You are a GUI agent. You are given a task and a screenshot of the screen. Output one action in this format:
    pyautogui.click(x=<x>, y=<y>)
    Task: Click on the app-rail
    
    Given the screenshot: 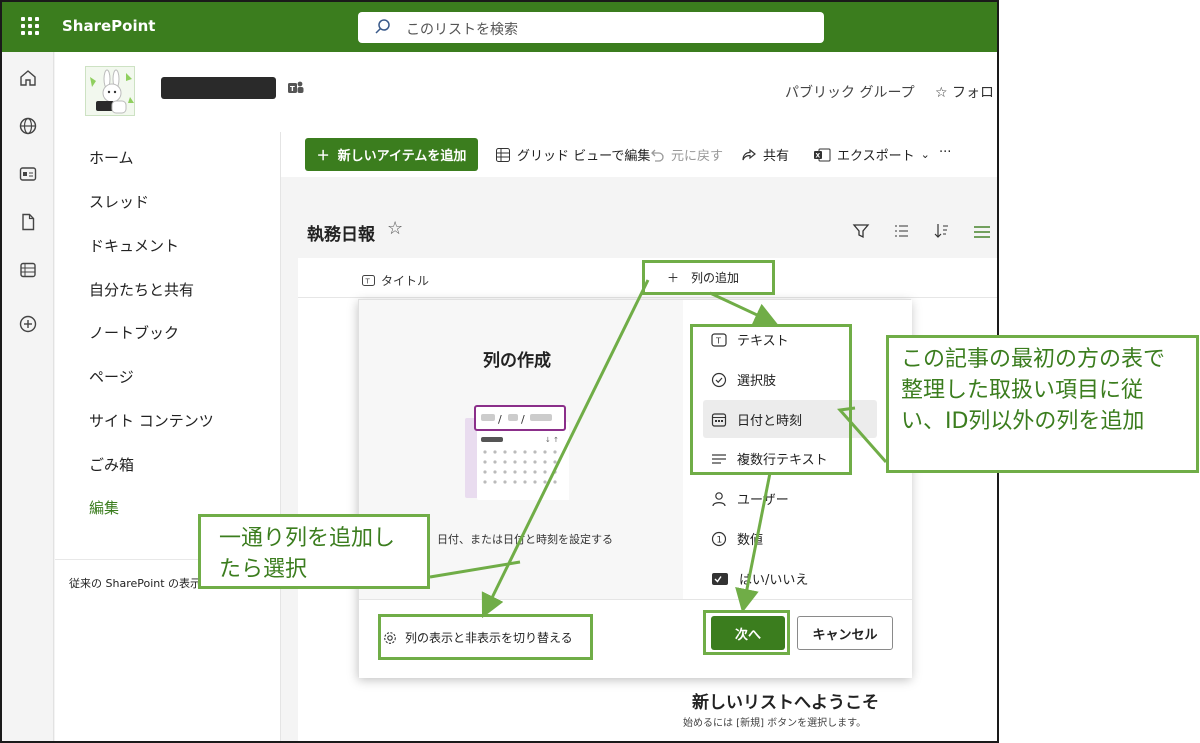 What is the action you would take?
    pyautogui.click(x=28, y=396)
    